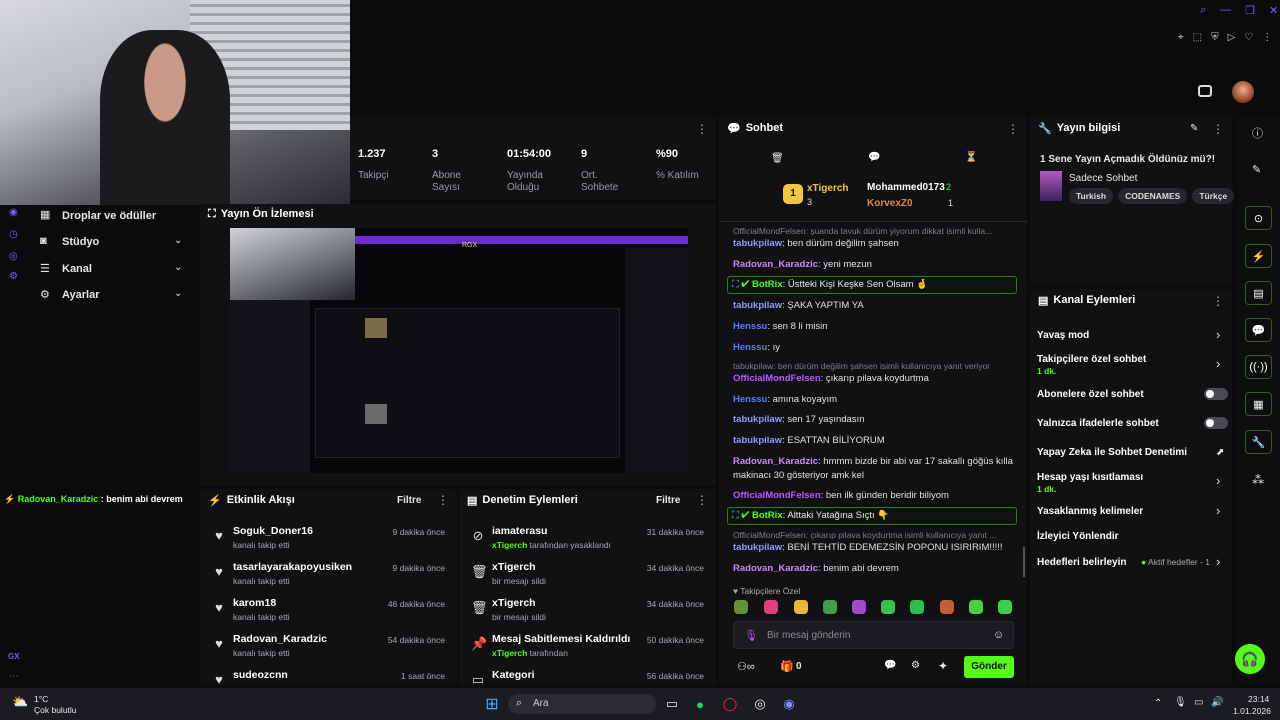  What do you see at coordinates (1250, 659) in the screenshot?
I see `help-button: 🎧` at bounding box center [1250, 659].